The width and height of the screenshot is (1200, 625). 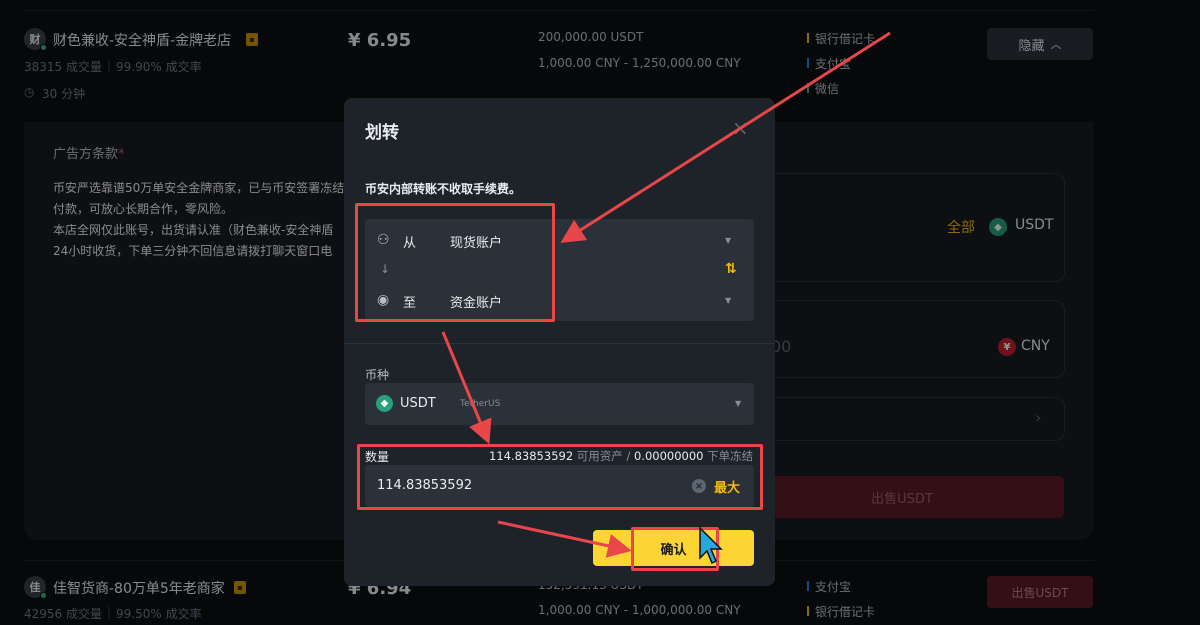 What do you see at coordinates (466, 388) in the screenshot?
I see `arrow-to-amount` at bounding box center [466, 388].